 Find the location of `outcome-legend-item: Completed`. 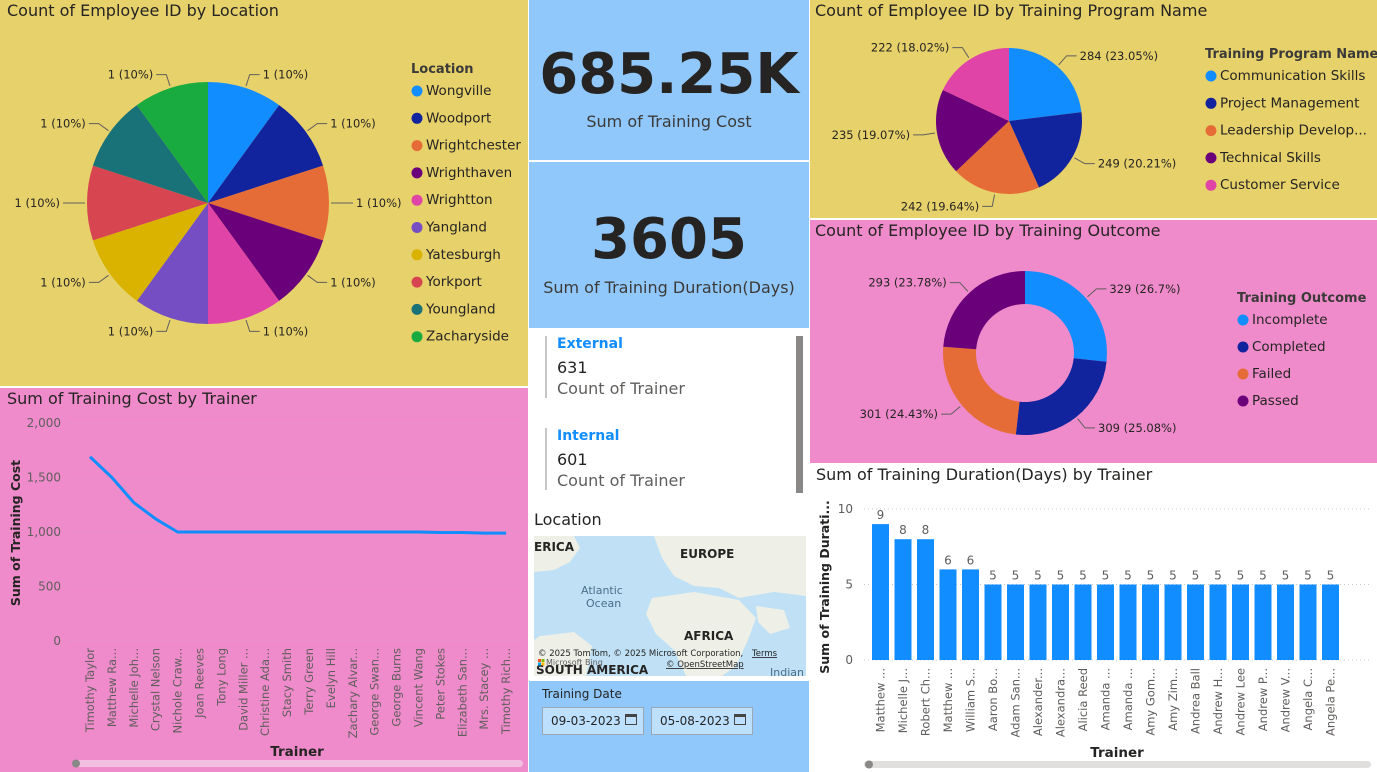

outcome-legend-item: Completed is located at coordinates (1289, 347).